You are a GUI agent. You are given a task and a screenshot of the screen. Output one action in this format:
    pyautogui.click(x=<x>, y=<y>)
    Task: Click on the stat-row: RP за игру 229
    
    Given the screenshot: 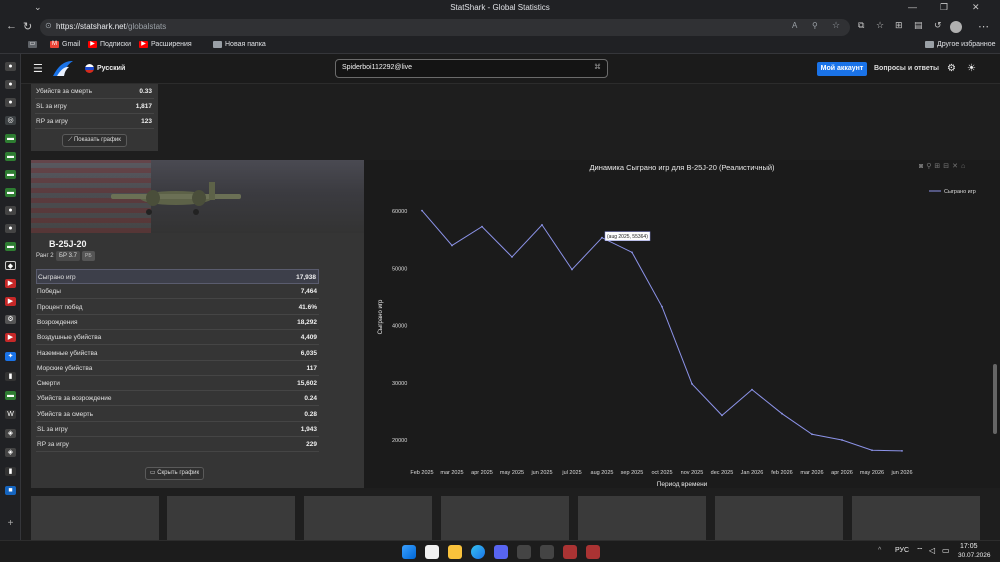 What is the action you would take?
    pyautogui.click(x=177, y=445)
    